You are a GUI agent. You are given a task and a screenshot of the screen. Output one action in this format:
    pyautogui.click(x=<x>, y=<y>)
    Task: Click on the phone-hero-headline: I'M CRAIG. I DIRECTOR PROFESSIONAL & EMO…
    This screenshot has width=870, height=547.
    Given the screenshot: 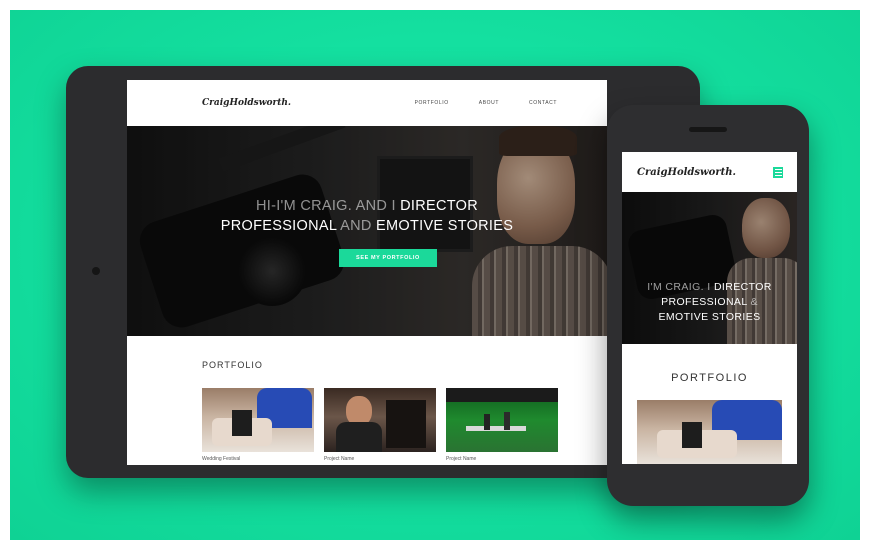 What is the action you would take?
    pyautogui.click(x=709, y=302)
    